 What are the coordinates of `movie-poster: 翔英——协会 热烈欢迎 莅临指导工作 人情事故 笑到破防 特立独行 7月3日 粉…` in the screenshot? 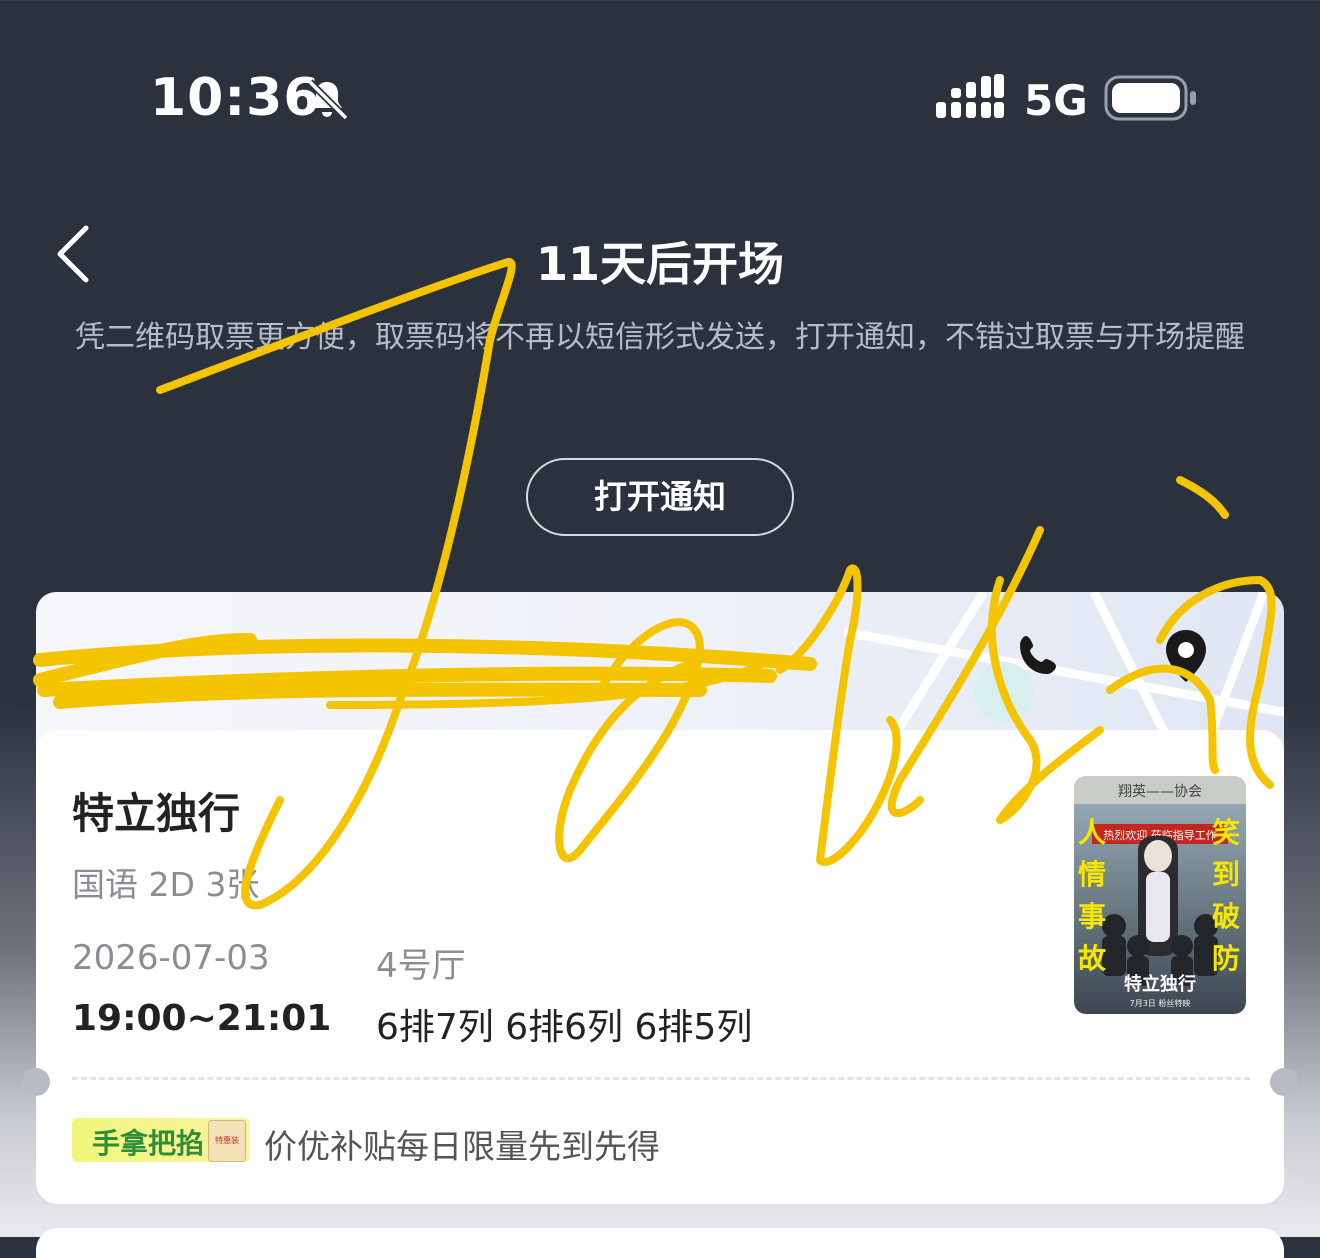 It's located at (1160, 895).